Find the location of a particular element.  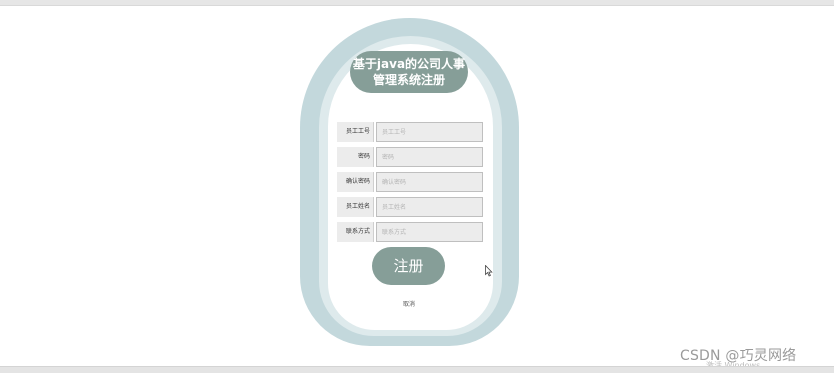

employee-id-row: 员工工号 is located at coordinates (410, 132).